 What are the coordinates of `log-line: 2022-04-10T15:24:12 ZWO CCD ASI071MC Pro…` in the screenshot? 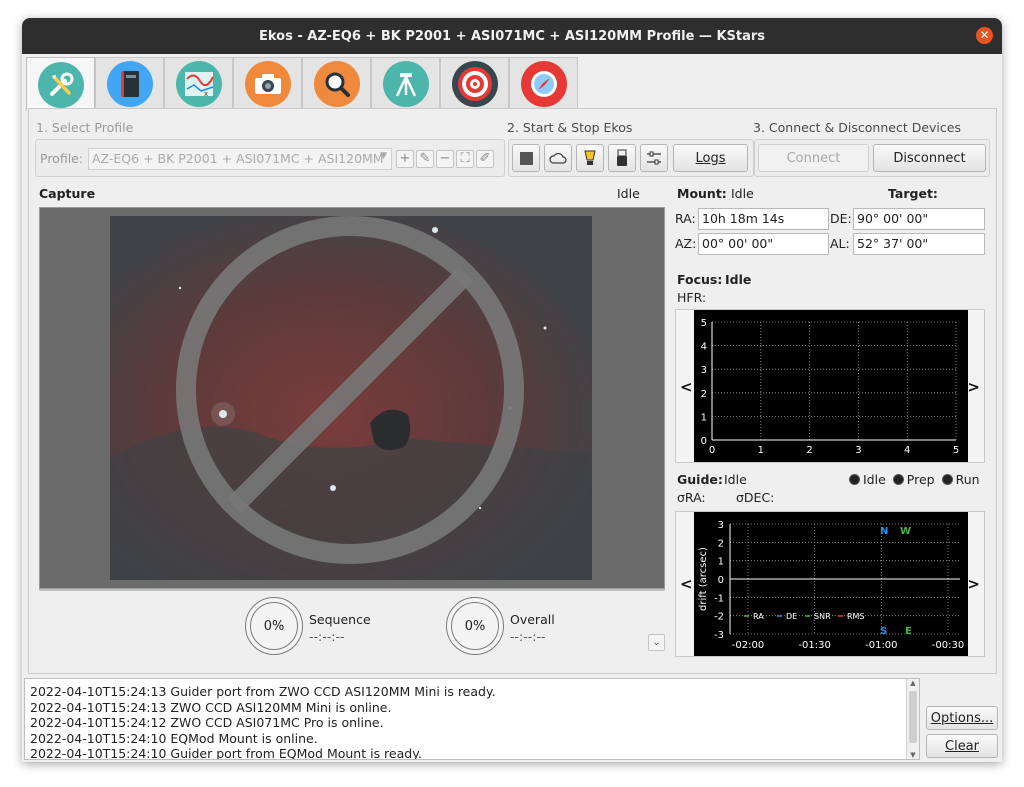 It's located at (207, 722).